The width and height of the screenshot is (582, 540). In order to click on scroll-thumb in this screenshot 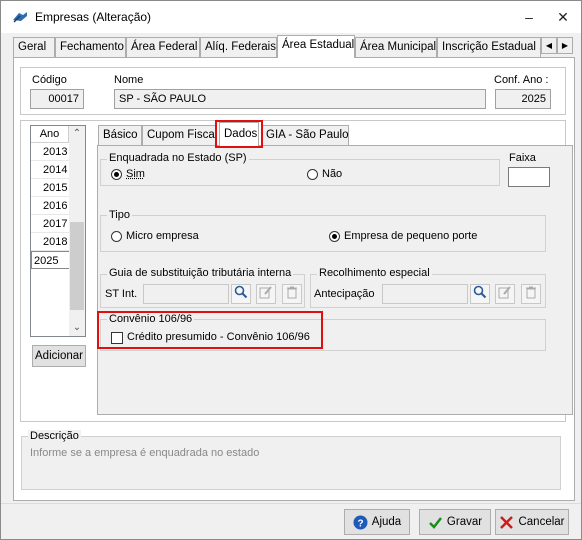, I will do `click(77, 266)`.